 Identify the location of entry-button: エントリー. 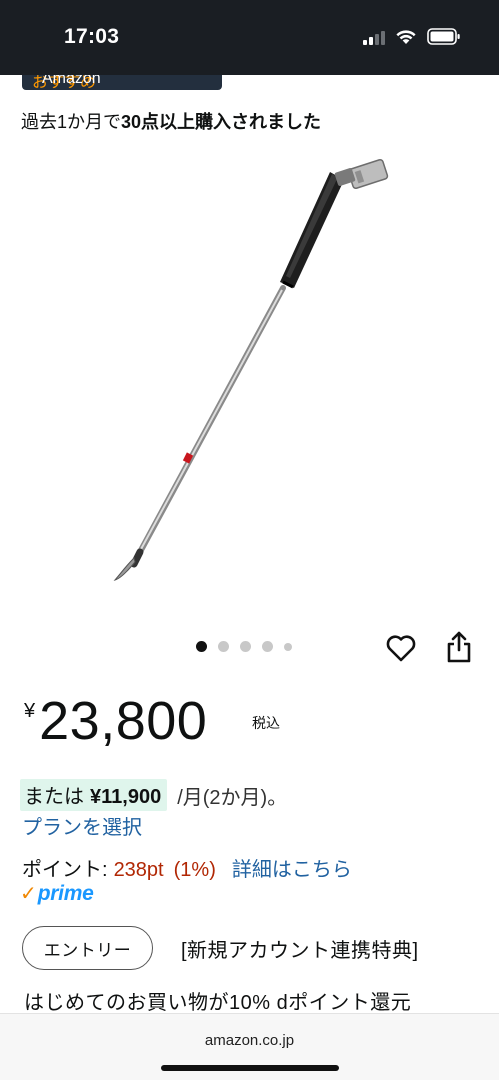
(87, 948).